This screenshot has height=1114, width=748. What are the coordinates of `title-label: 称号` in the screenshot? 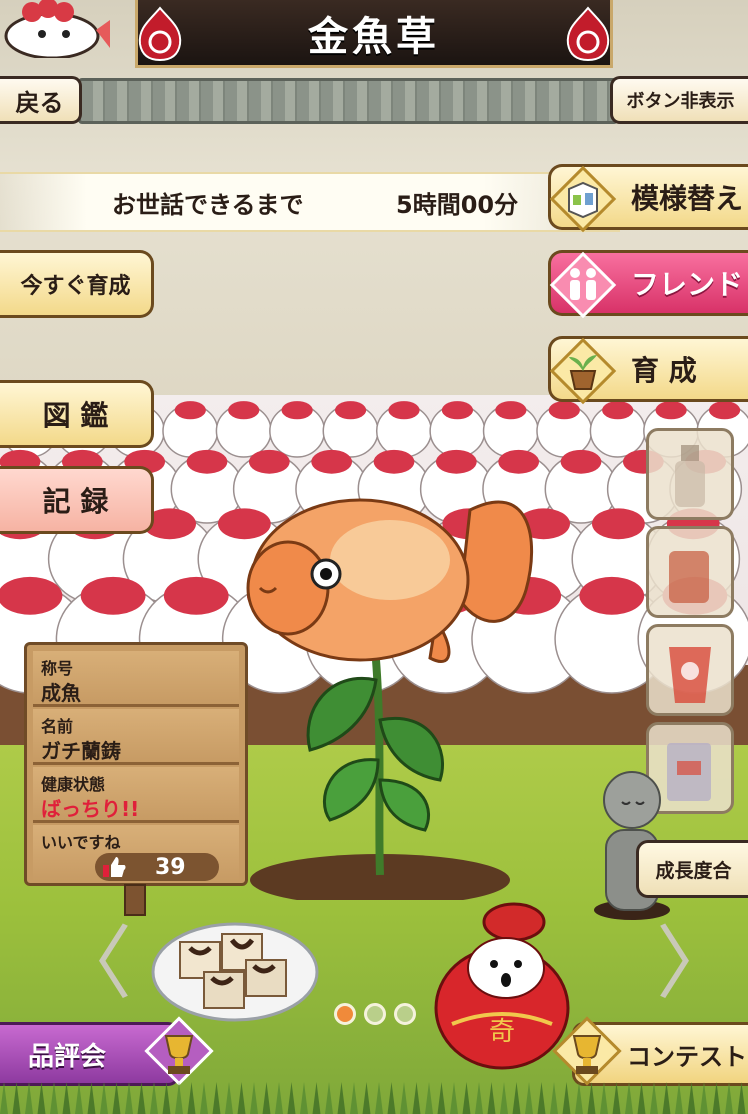 It's located at (57, 668).